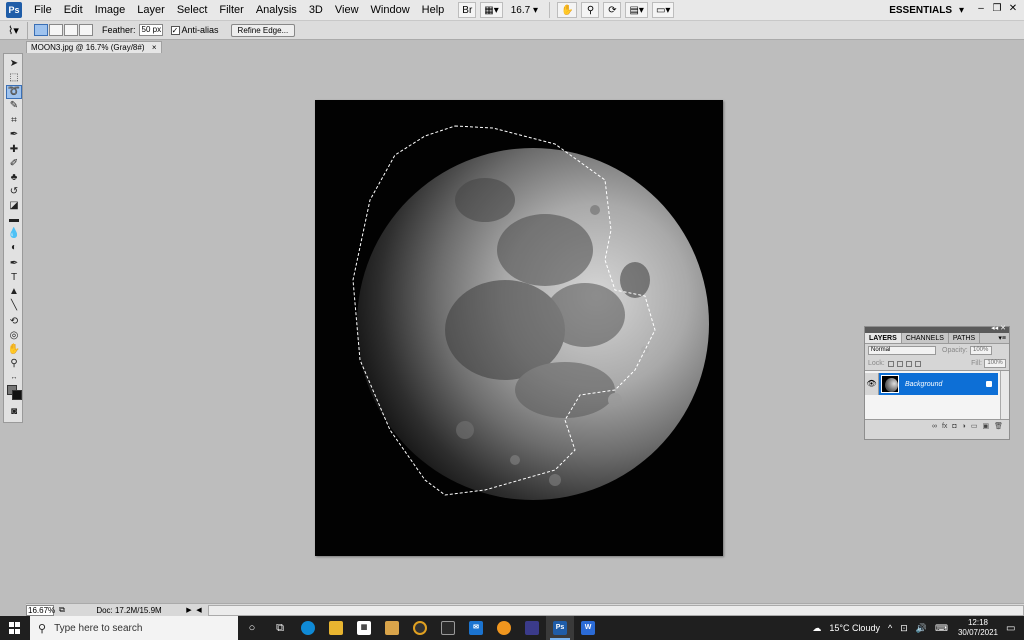 The image size is (1024, 640). What do you see at coordinates (926, 10) in the screenshot?
I see `workspace-switcher: ESSENTIALS` at bounding box center [926, 10].